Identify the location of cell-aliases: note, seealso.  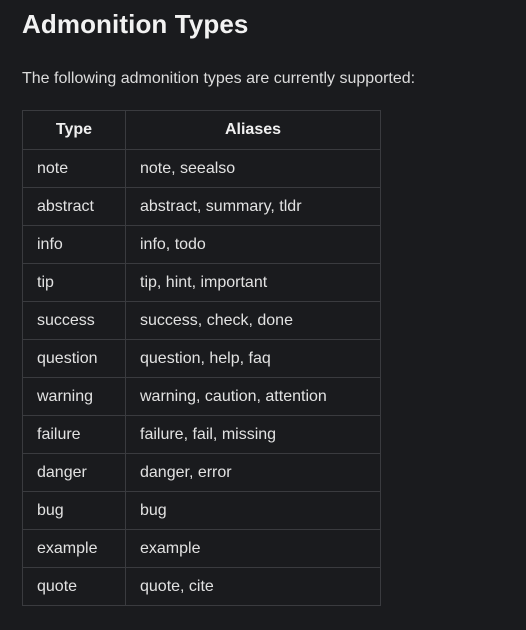
(253, 168).